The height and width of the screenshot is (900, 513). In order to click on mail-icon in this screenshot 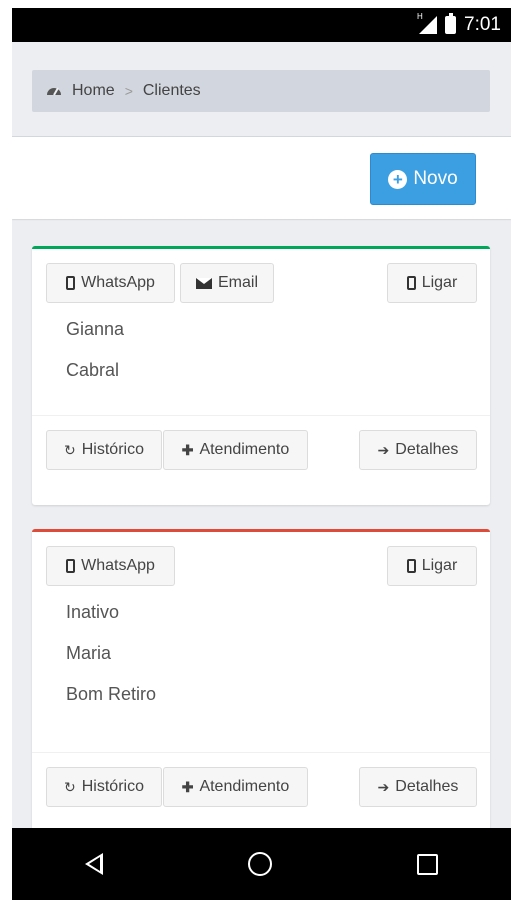, I will do `click(203, 283)`.